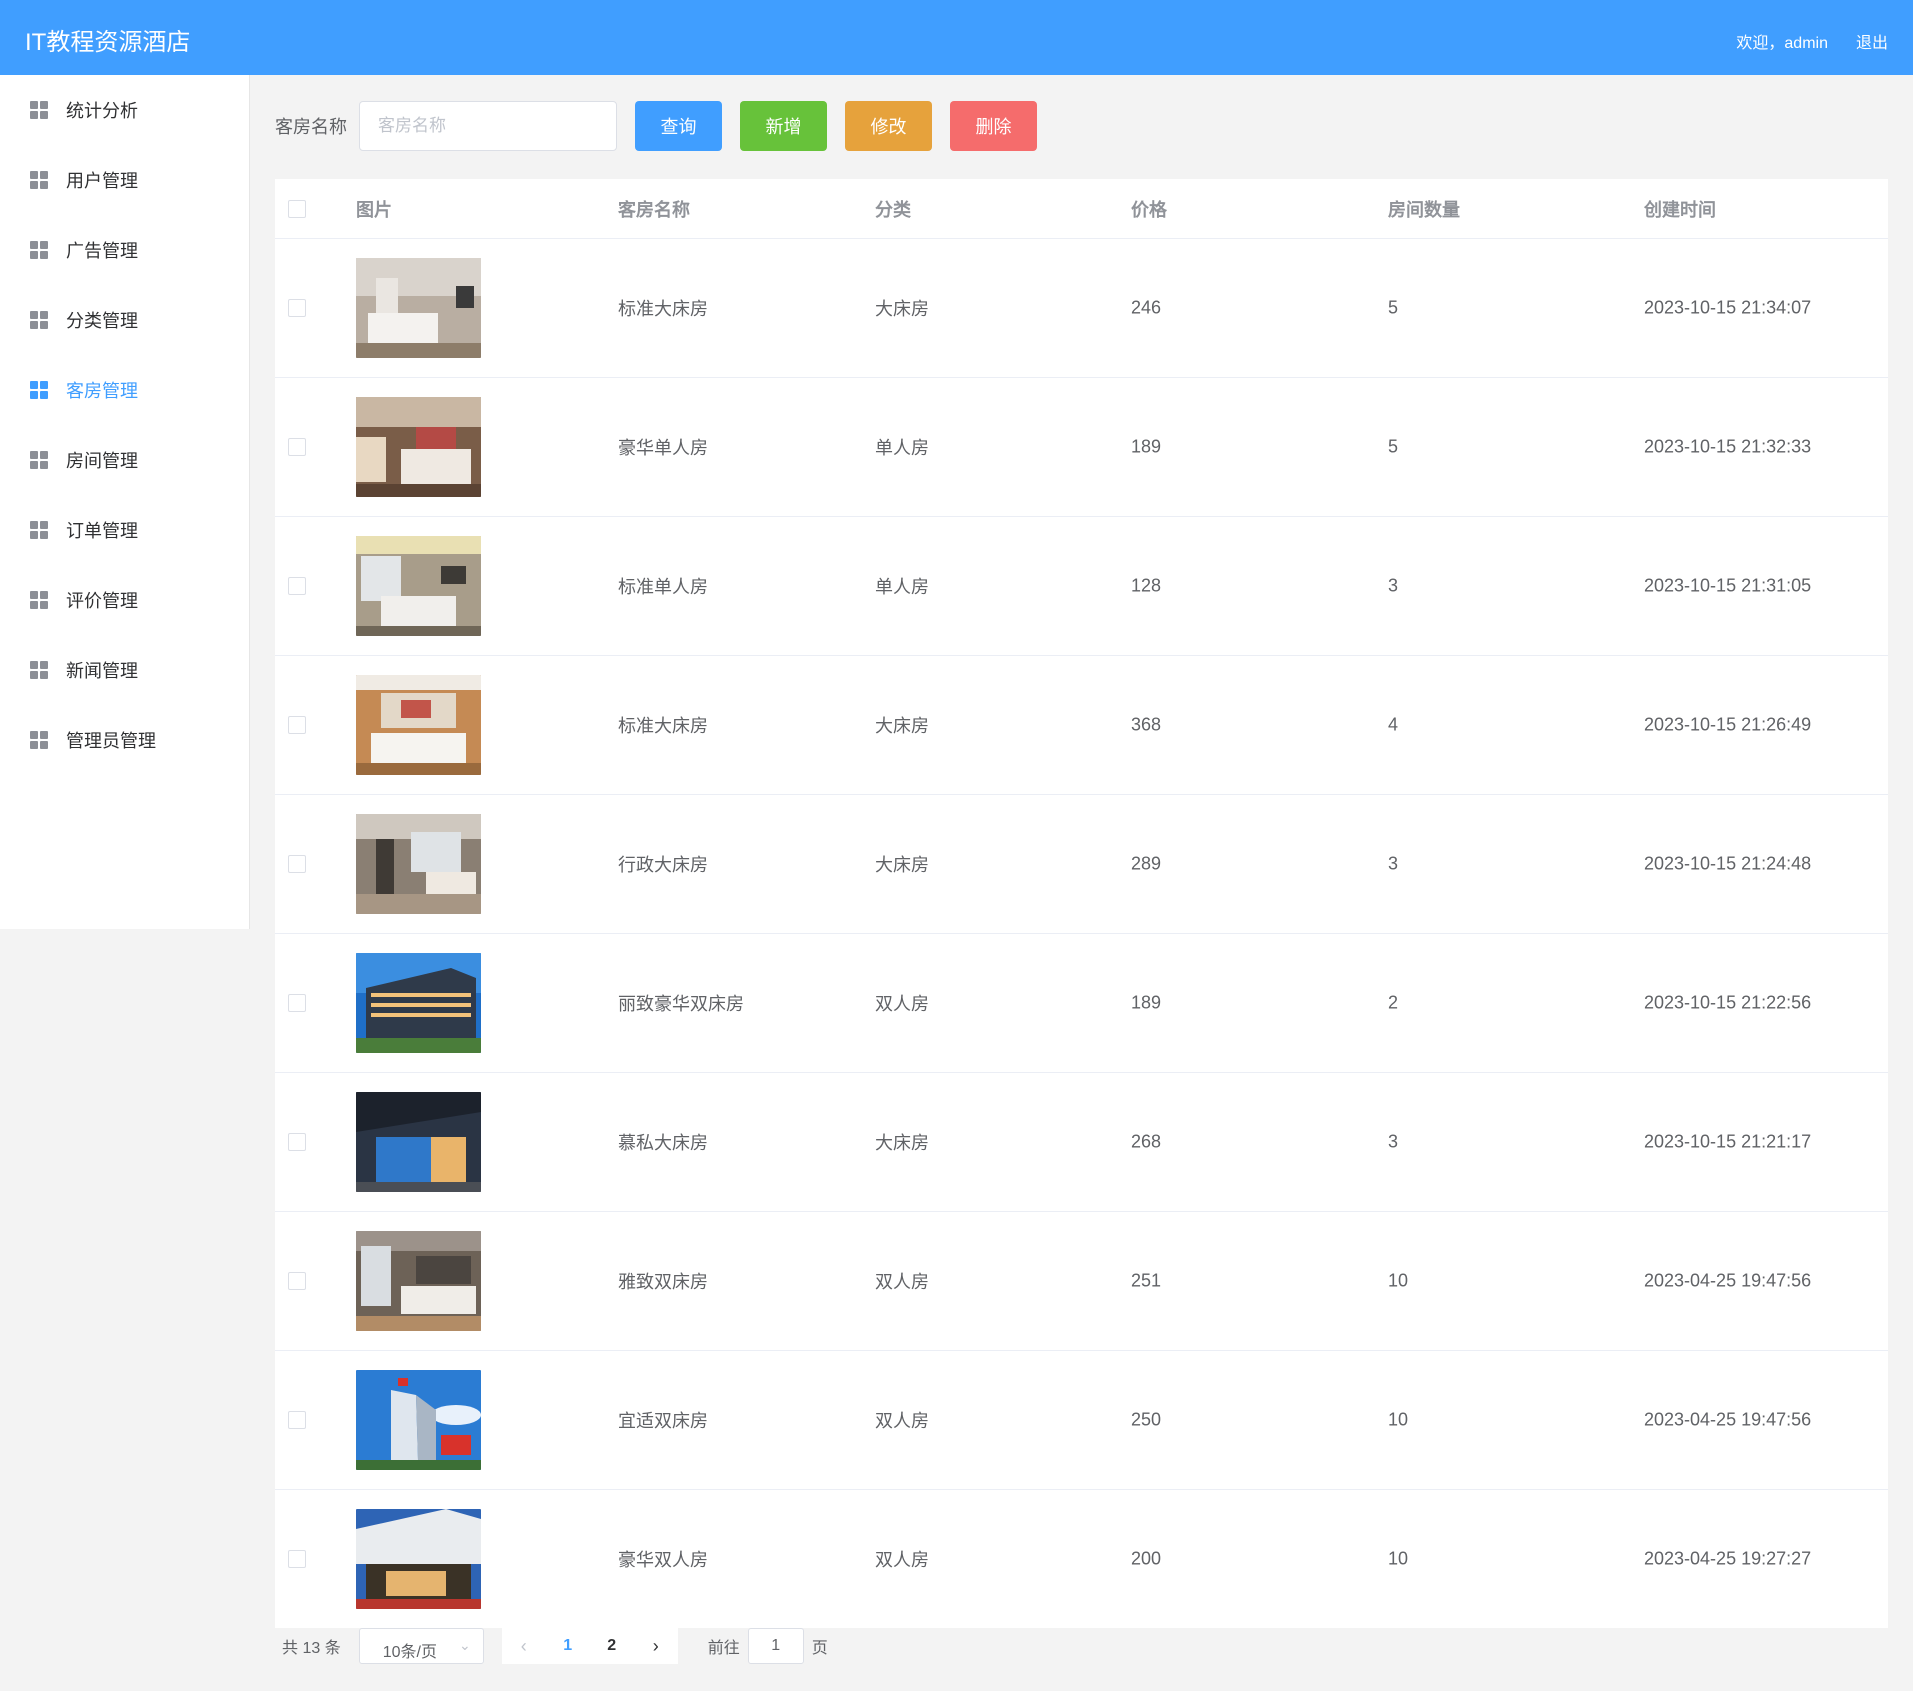 This screenshot has height=1691, width=1913. I want to click on room-name: 标准单人房, so click(663, 587).